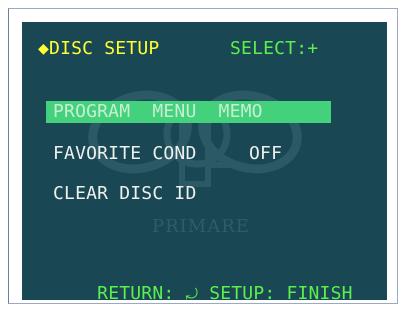  What do you see at coordinates (99, 48) in the screenshot?
I see `screen-title: ◆DISC SETUP` at bounding box center [99, 48].